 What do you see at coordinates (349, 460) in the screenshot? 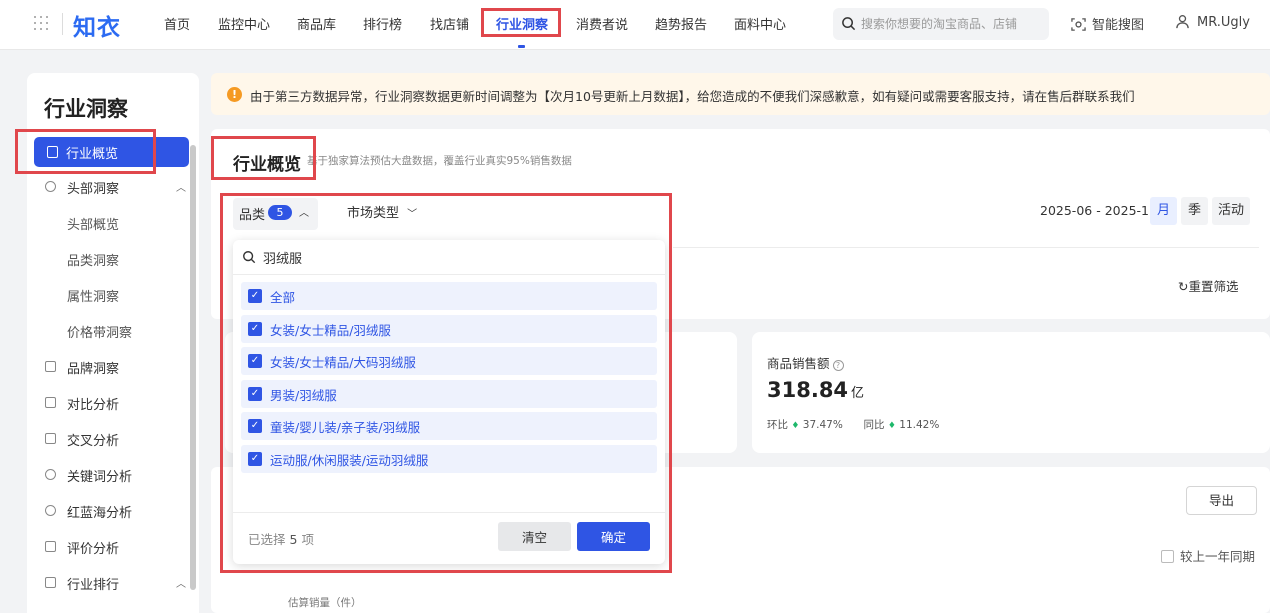
I see `option-label: 运动服/休闲服装/运动羽绒服` at bounding box center [349, 460].